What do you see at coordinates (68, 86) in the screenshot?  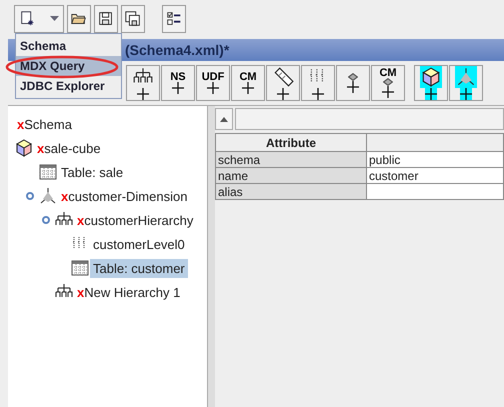 I see `menu-item: JDBC Explorer` at bounding box center [68, 86].